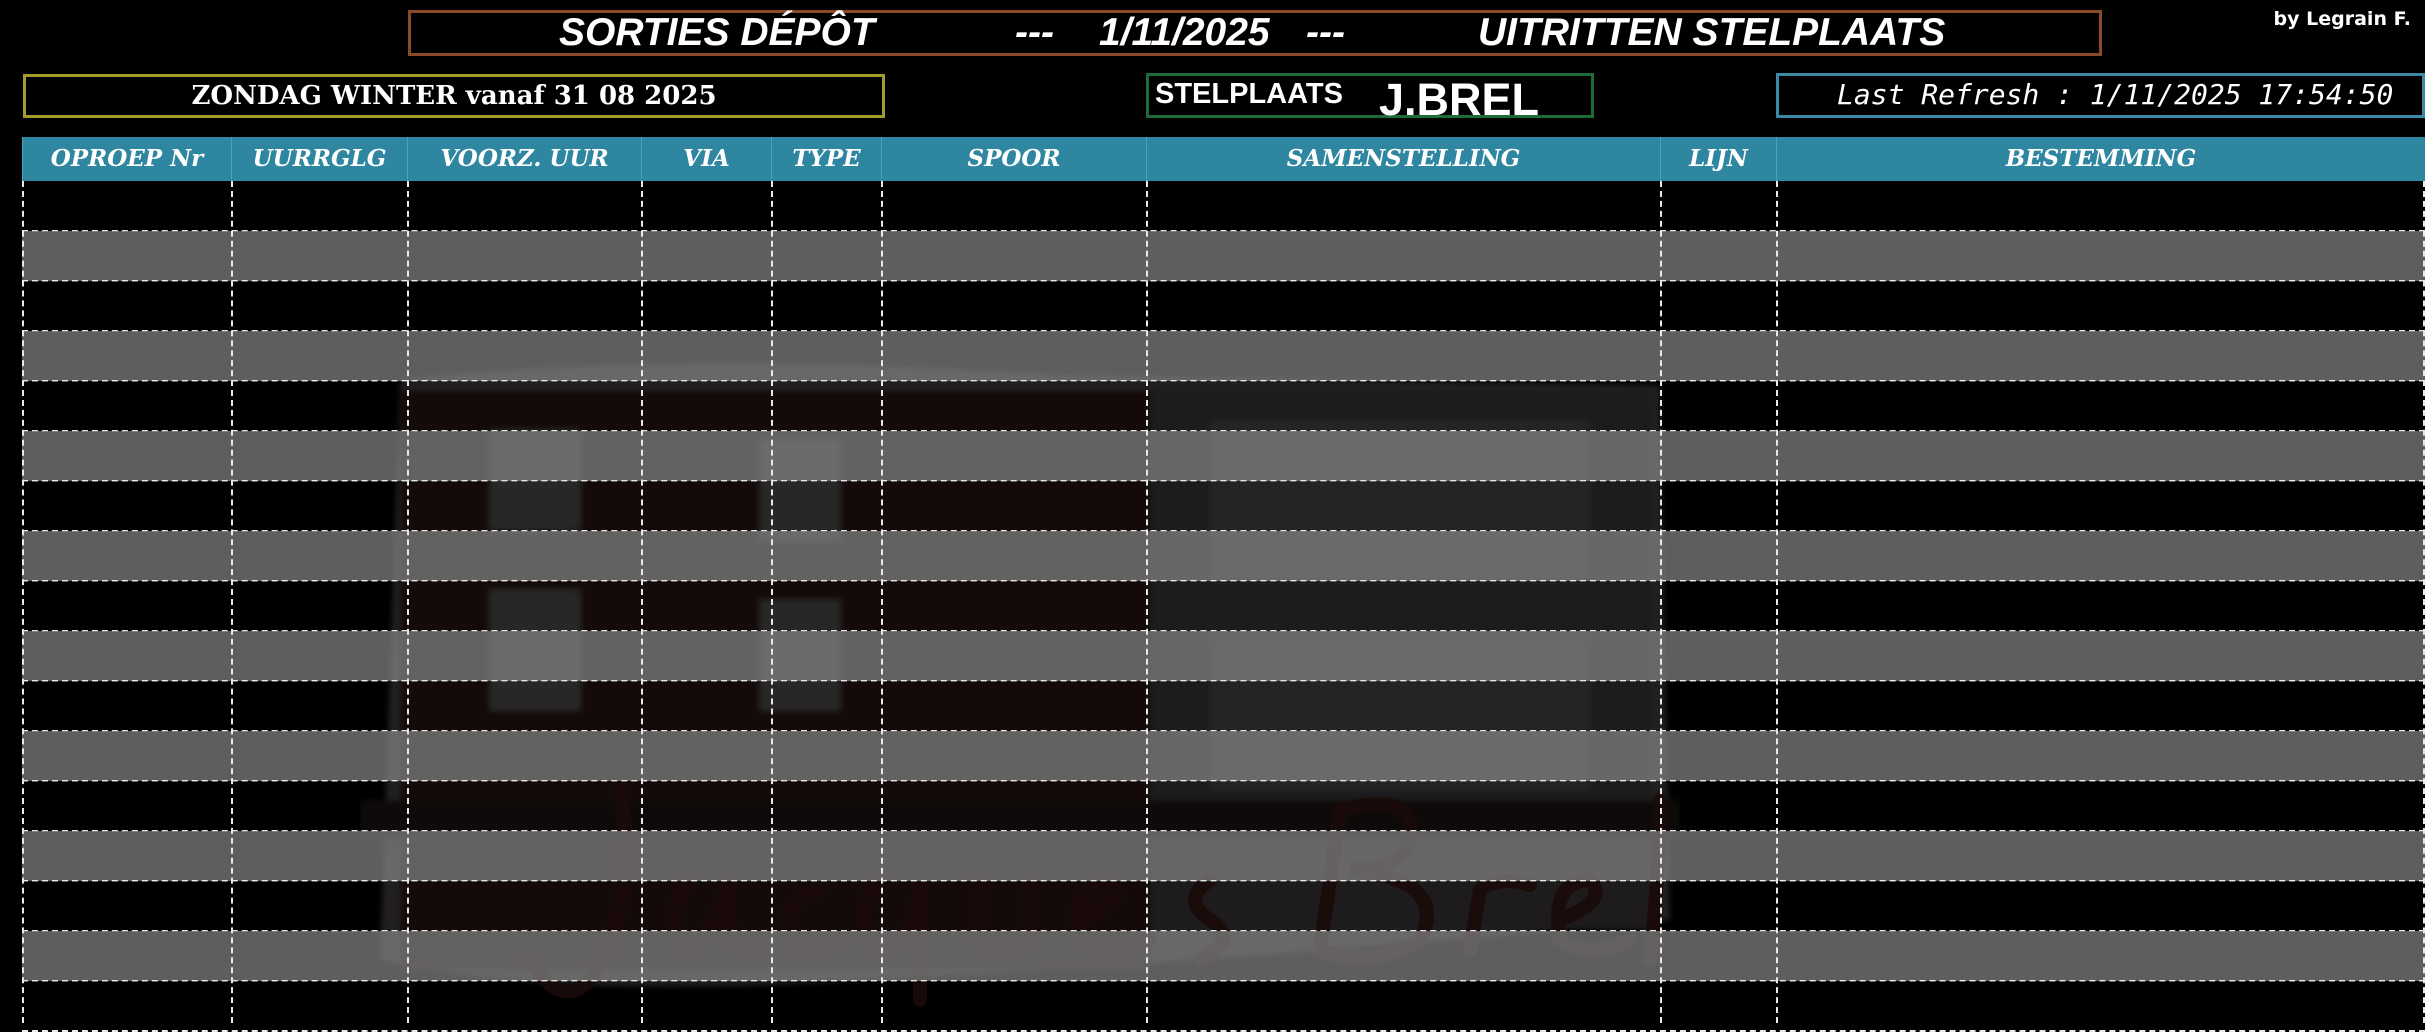 This screenshot has height=1032, width=2425. I want to click on column-header-via: VIA, so click(706, 159).